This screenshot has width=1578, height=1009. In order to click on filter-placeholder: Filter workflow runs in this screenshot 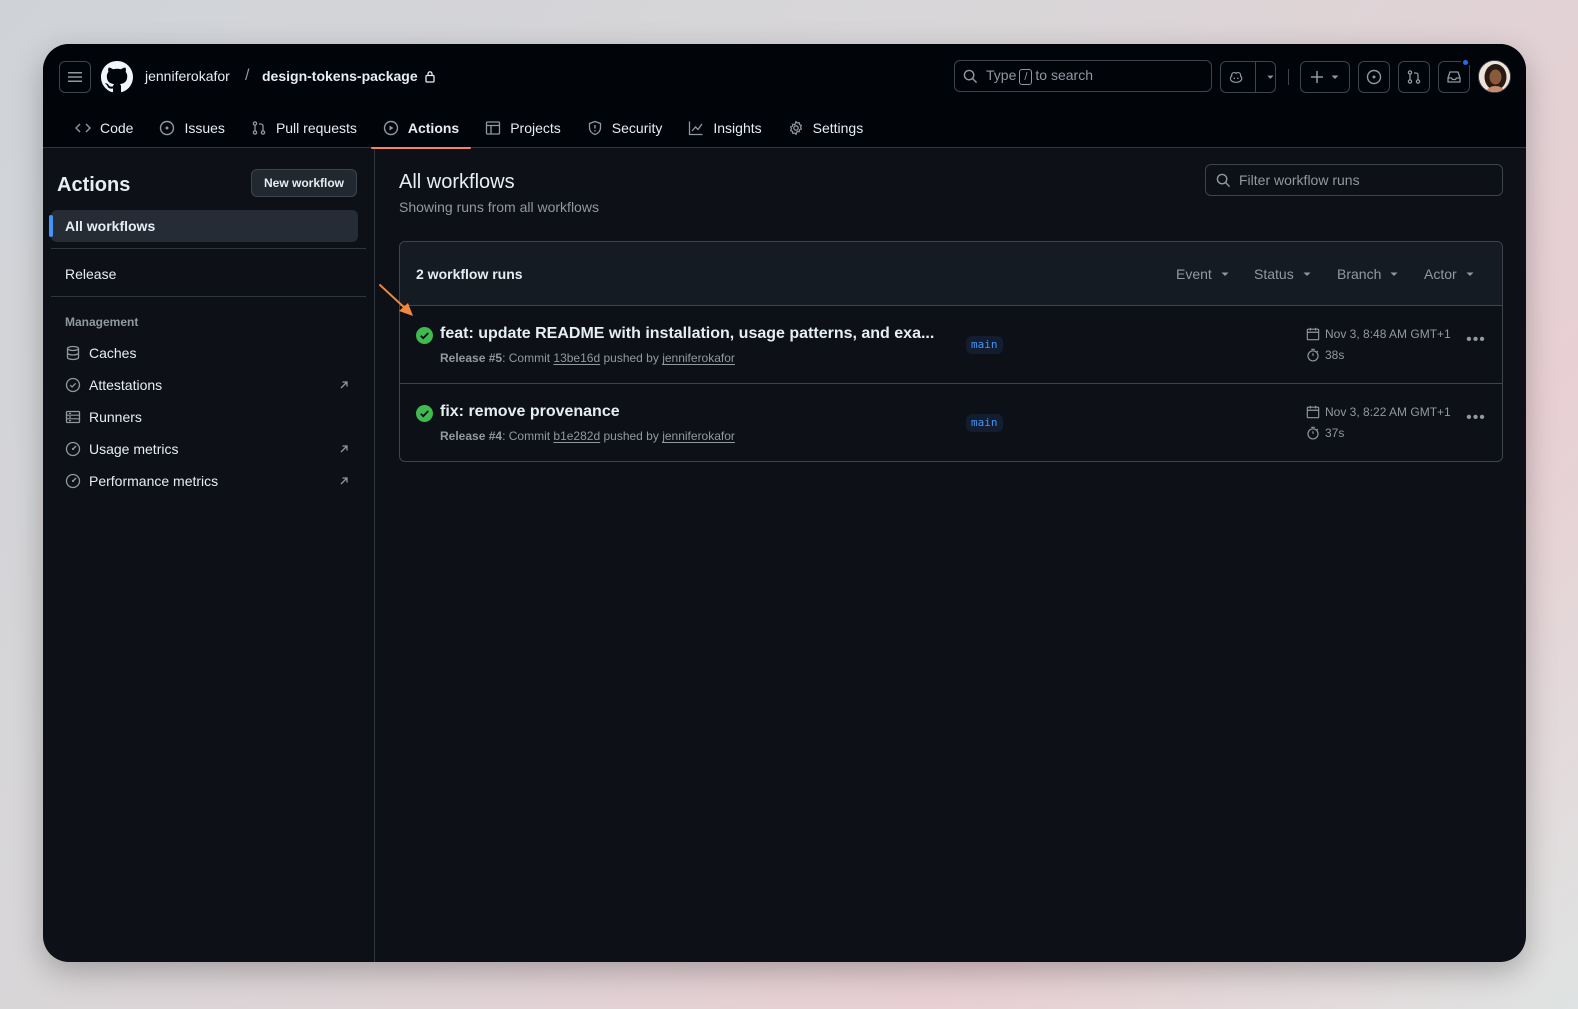, I will do `click(1299, 180)`.